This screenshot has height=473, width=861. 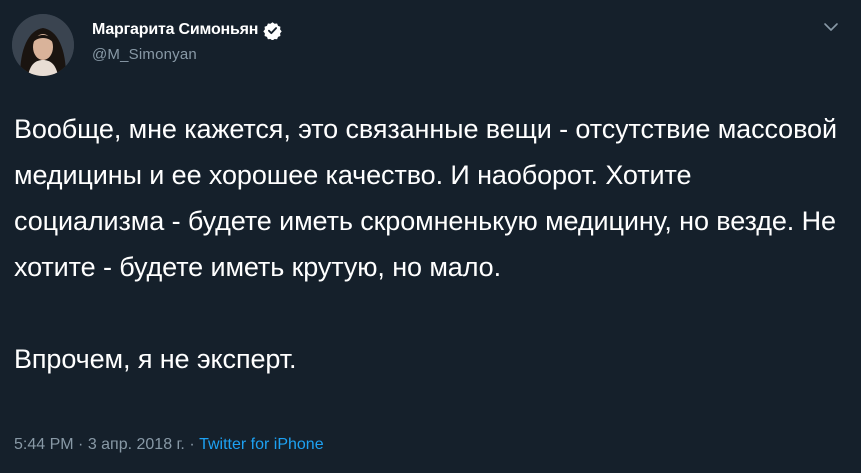 What do you see at coordinates (272, 31) in the screenshot?
I see `verified-badge-icon` at bounding box center [272, 31].